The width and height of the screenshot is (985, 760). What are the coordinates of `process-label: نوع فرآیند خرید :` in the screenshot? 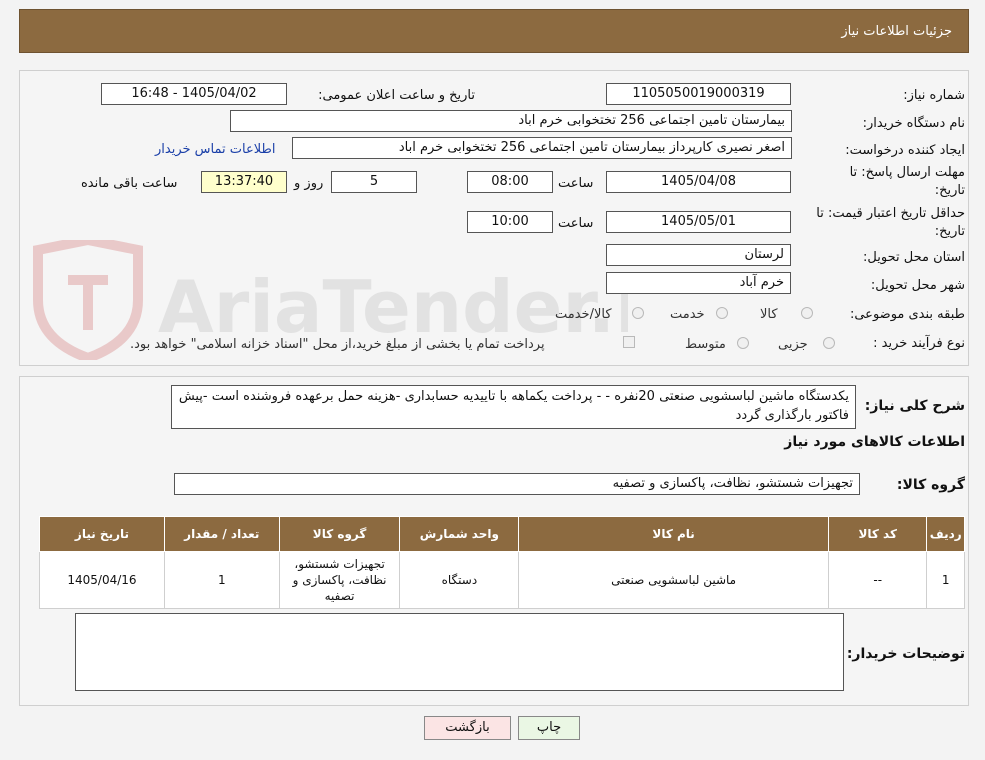 It's located at (919, 343).